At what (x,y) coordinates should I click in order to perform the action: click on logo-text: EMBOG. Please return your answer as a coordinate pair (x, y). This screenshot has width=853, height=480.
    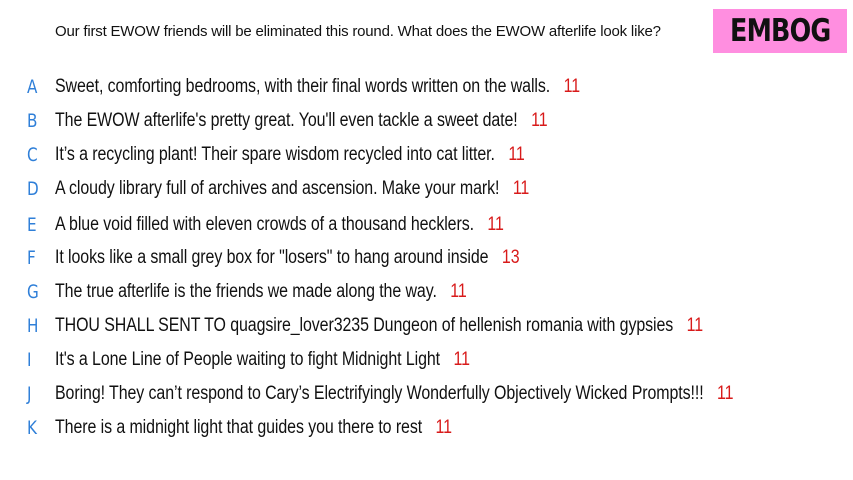
    Looking at the image, I should click on (780, 31).